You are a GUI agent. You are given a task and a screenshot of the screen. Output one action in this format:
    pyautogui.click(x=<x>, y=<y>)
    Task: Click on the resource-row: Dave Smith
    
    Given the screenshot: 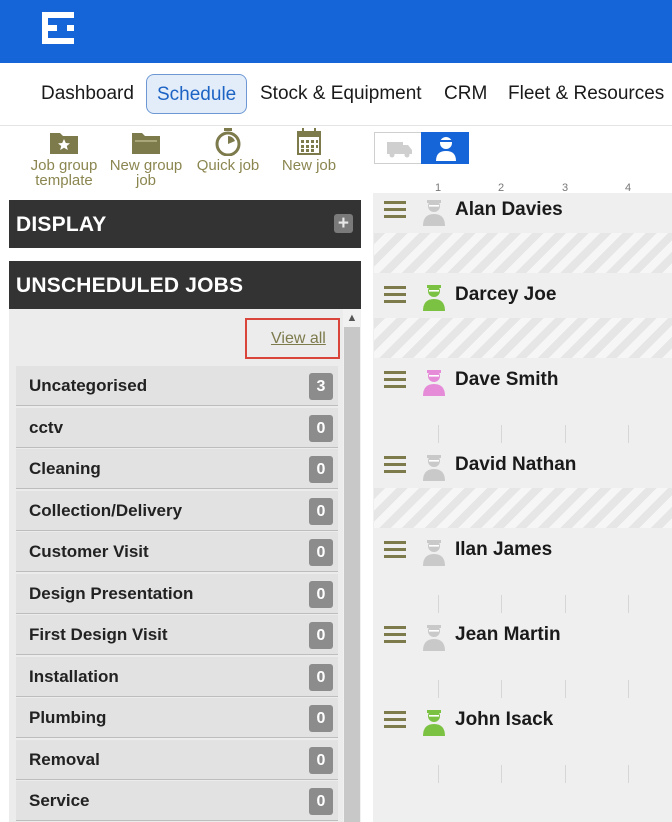 What is the action you would take?
    pyautogui.click(x=523, y=406)
    